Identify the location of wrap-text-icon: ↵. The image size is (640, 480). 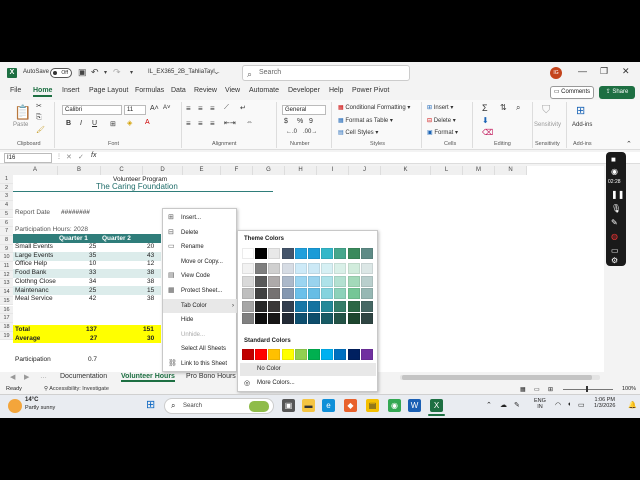
(243, 108).